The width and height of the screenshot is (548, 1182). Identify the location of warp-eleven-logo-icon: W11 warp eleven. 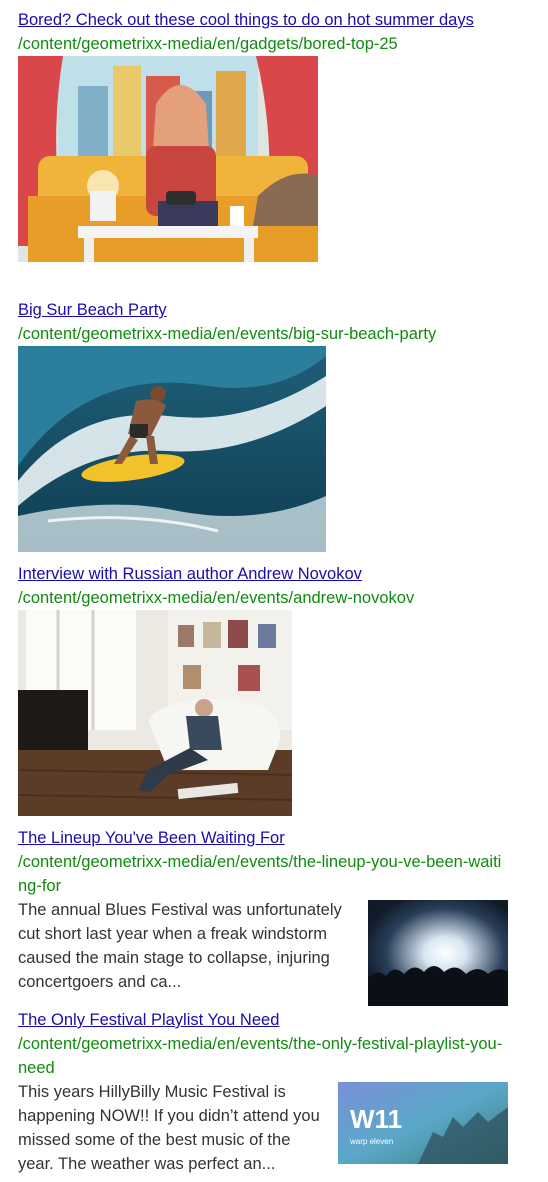
(423, 1123).